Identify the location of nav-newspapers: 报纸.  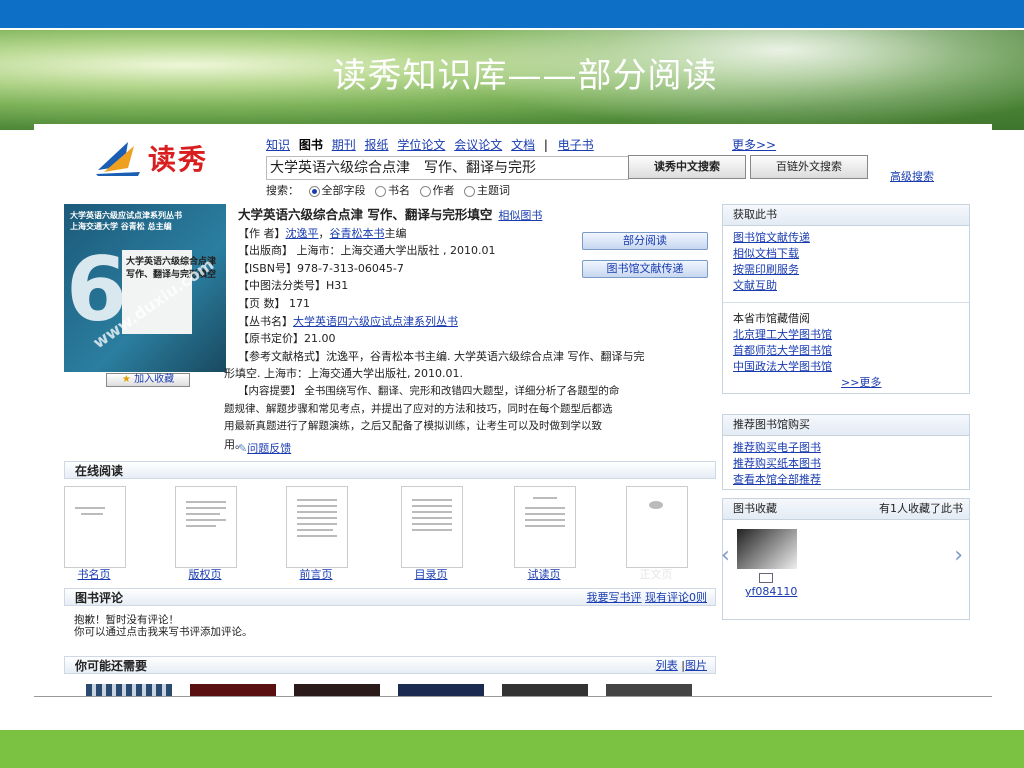
(377, 145).